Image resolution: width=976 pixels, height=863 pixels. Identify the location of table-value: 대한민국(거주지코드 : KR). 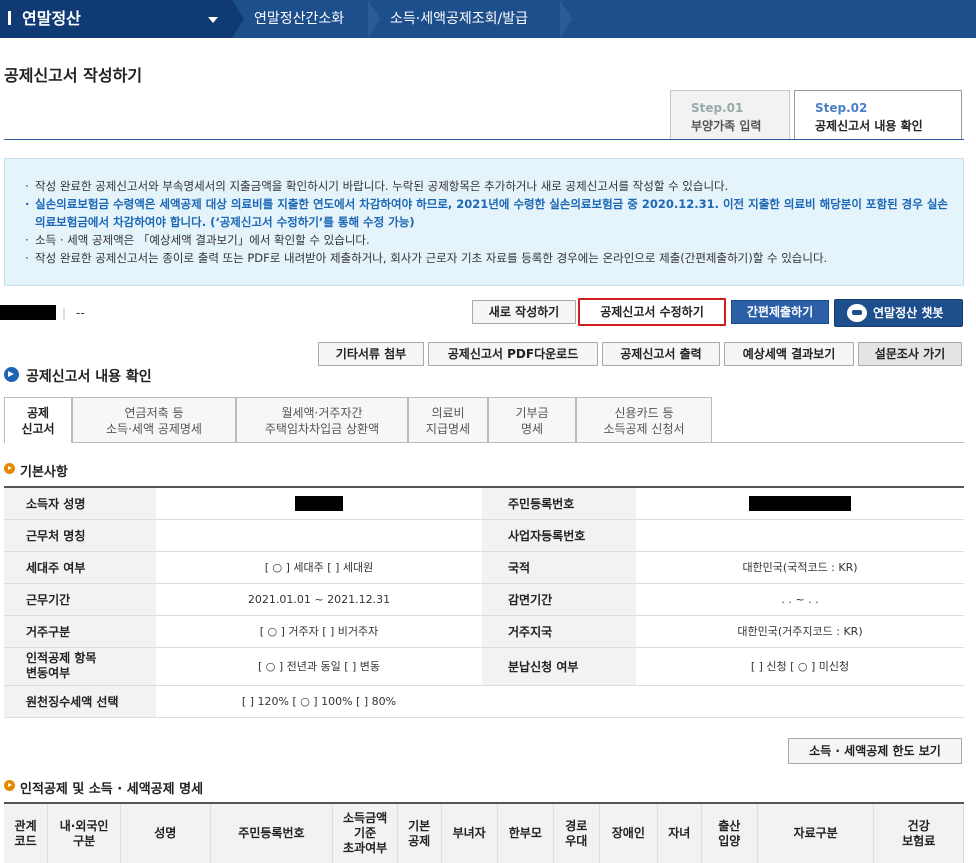
(800, 631).